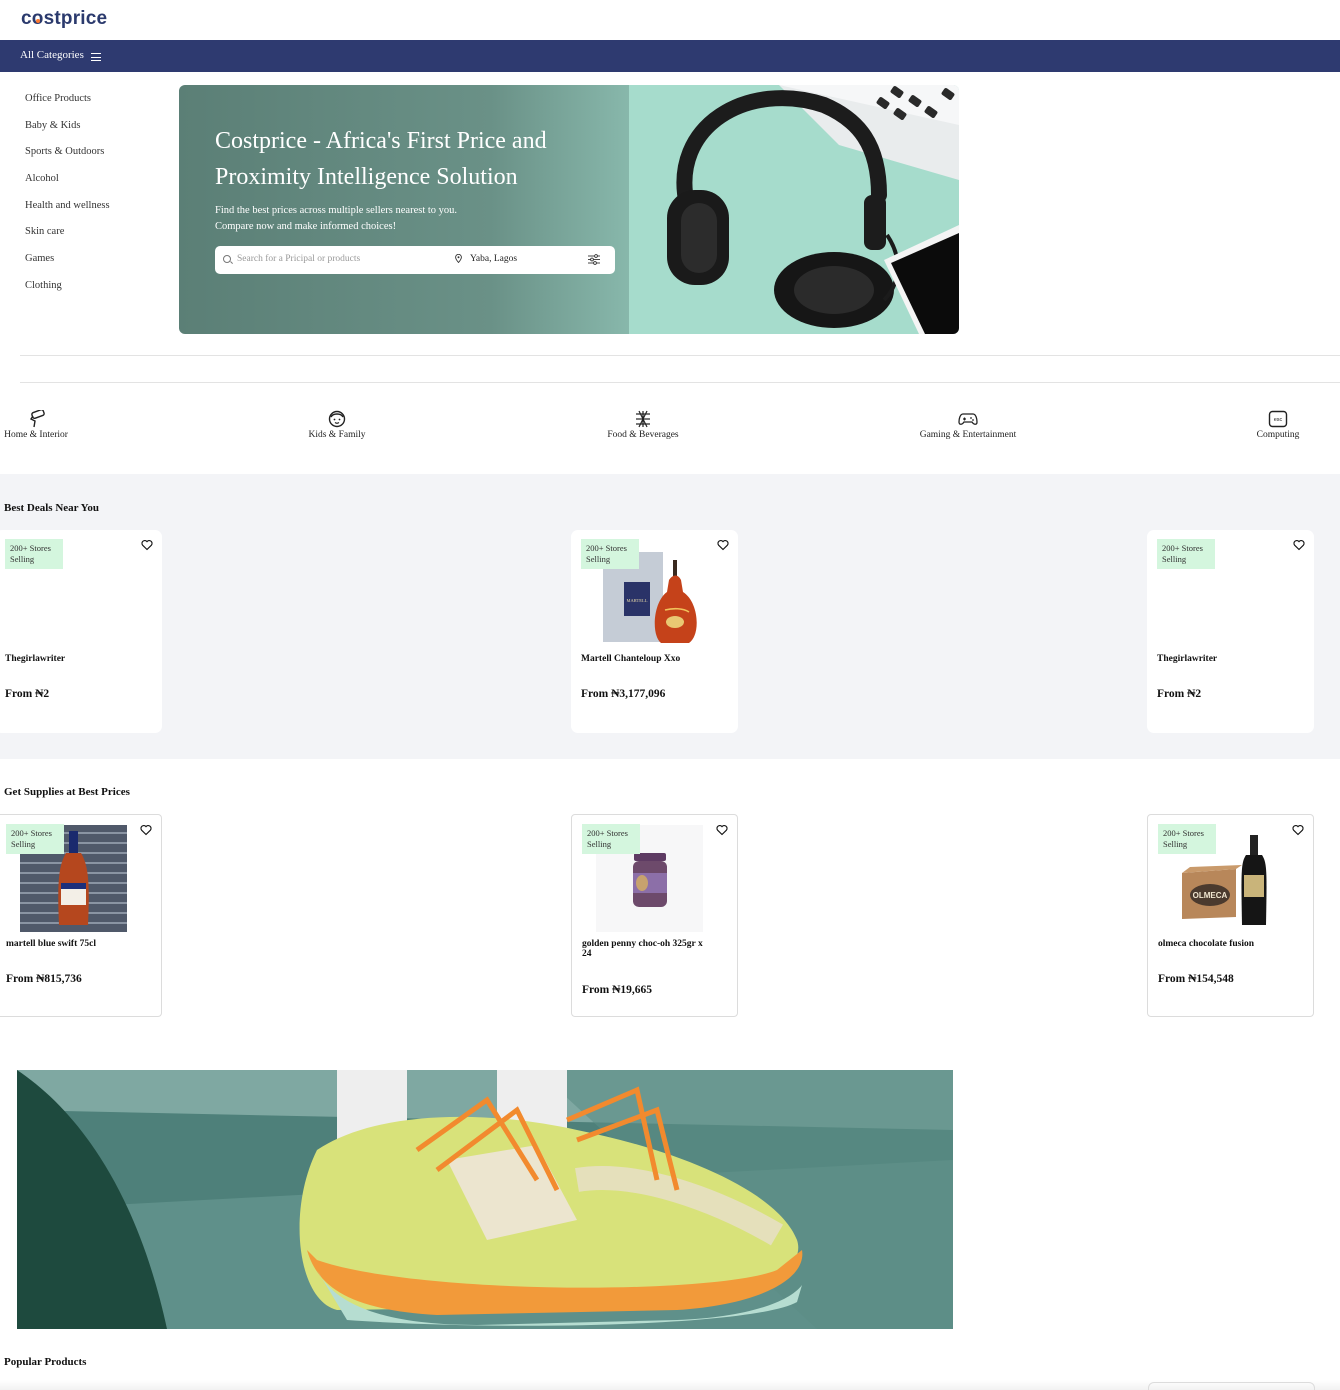 This screenshot has width=1340, height=1390. Describe the element at coordinates (67, 158) in the screenshot. I see `sidebar-item-sports-outdoors: Sports & Outdoors` at that location.